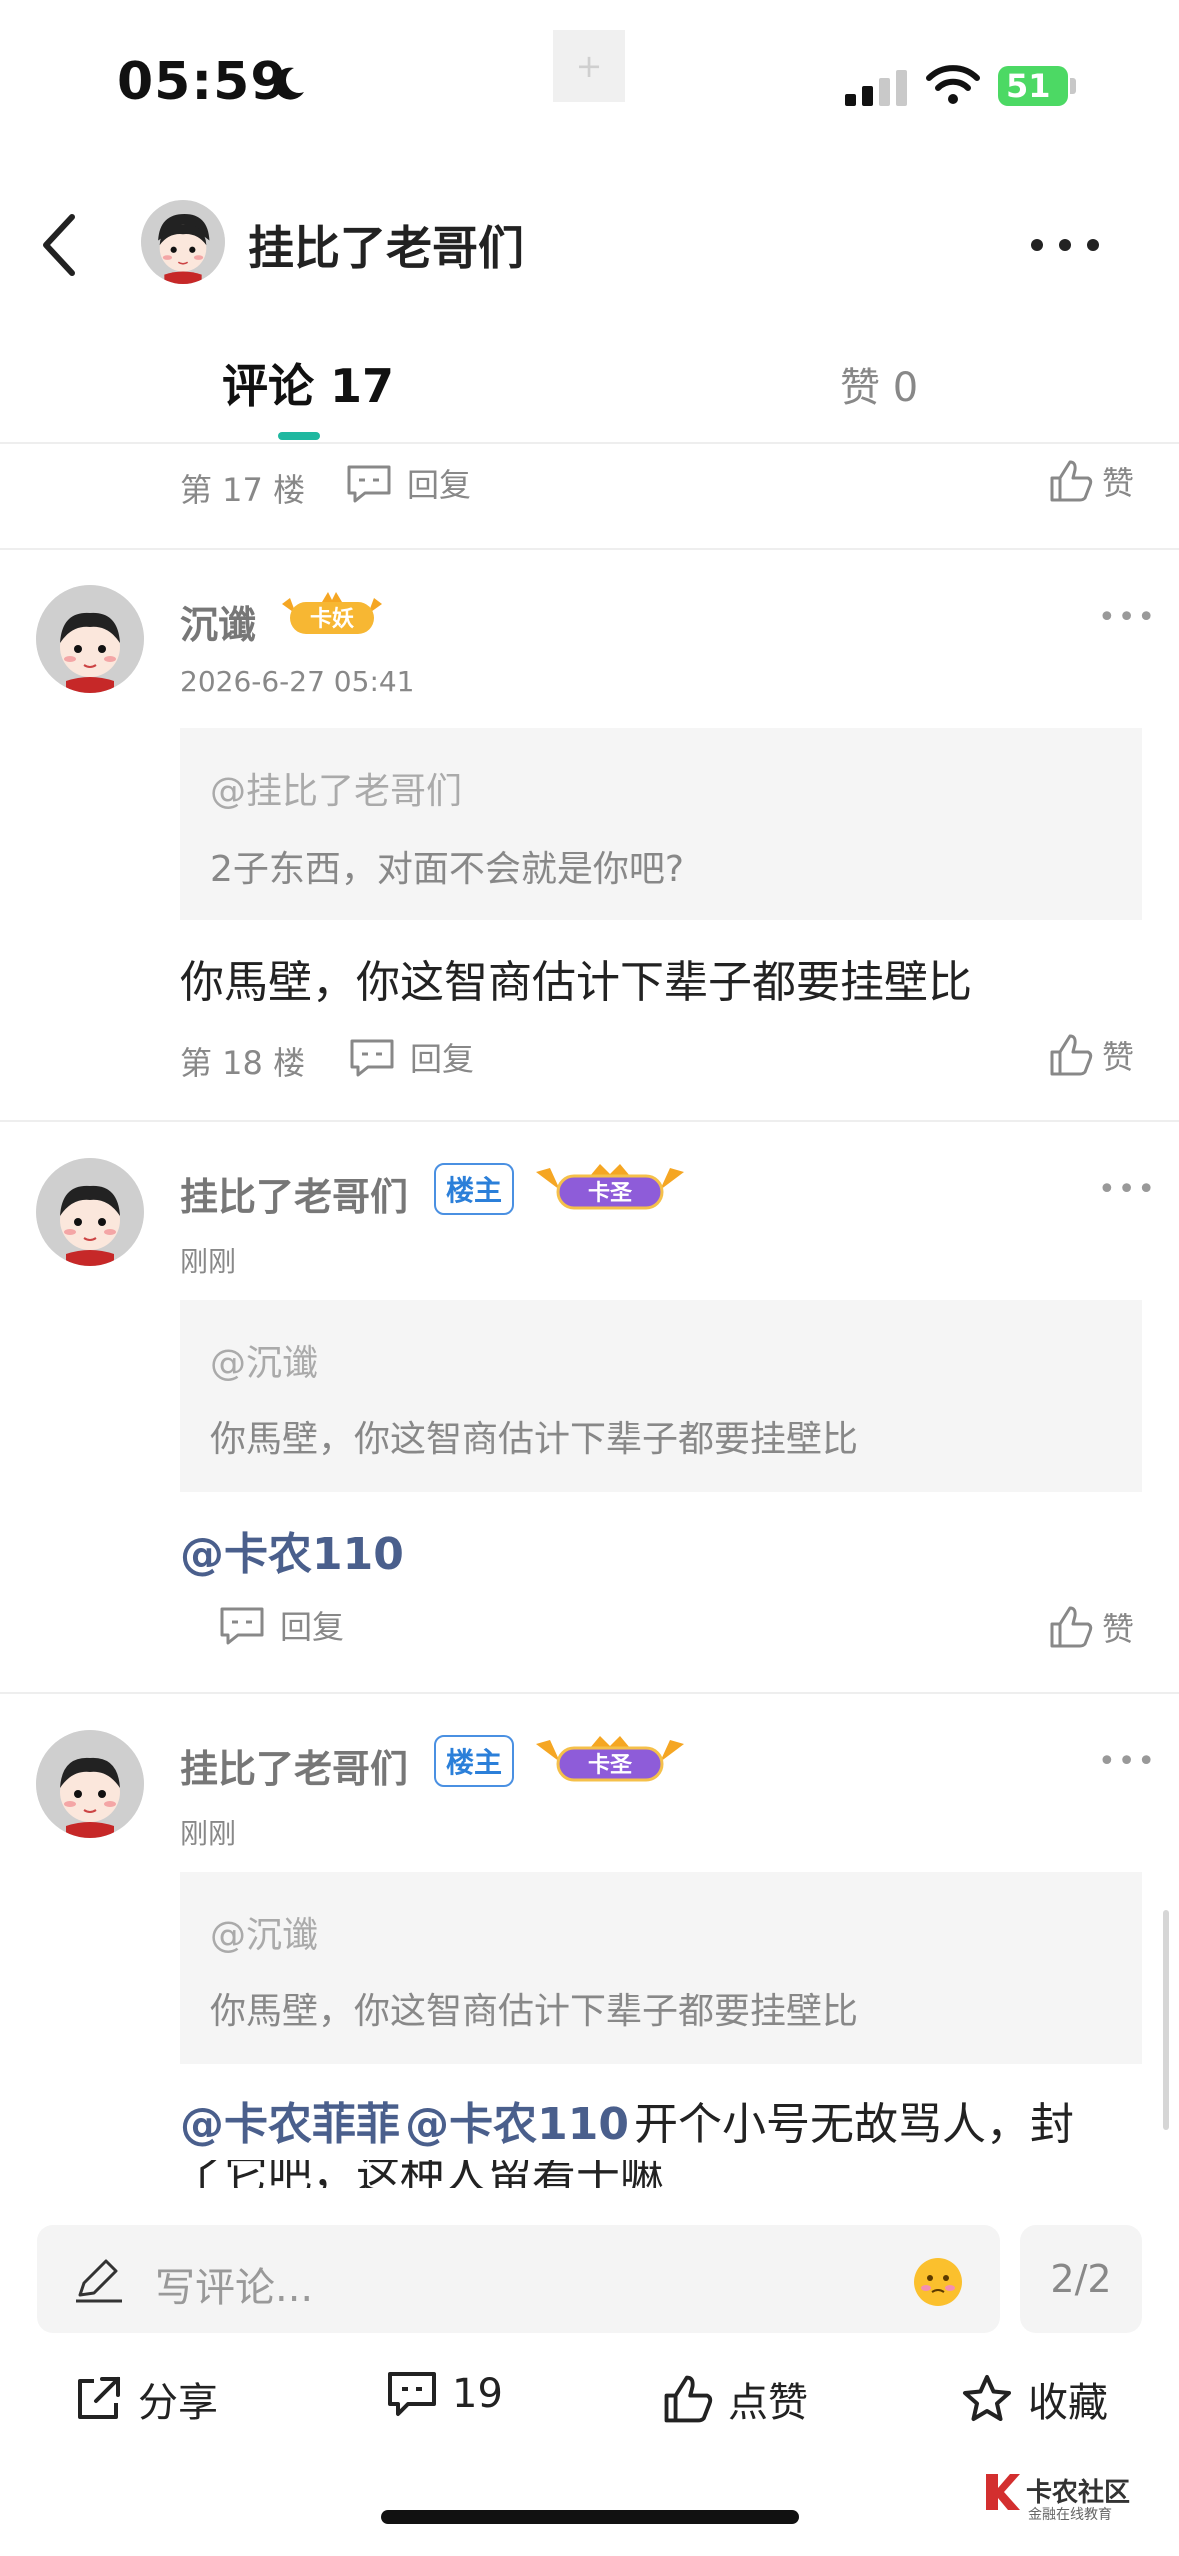 This screenshot has height=2556, width=1179. What do you see at coordinates (297, 681) in the screenshot?
I see `comment-time: 2026-6-27 05:41` at bounding box center [297, 681].